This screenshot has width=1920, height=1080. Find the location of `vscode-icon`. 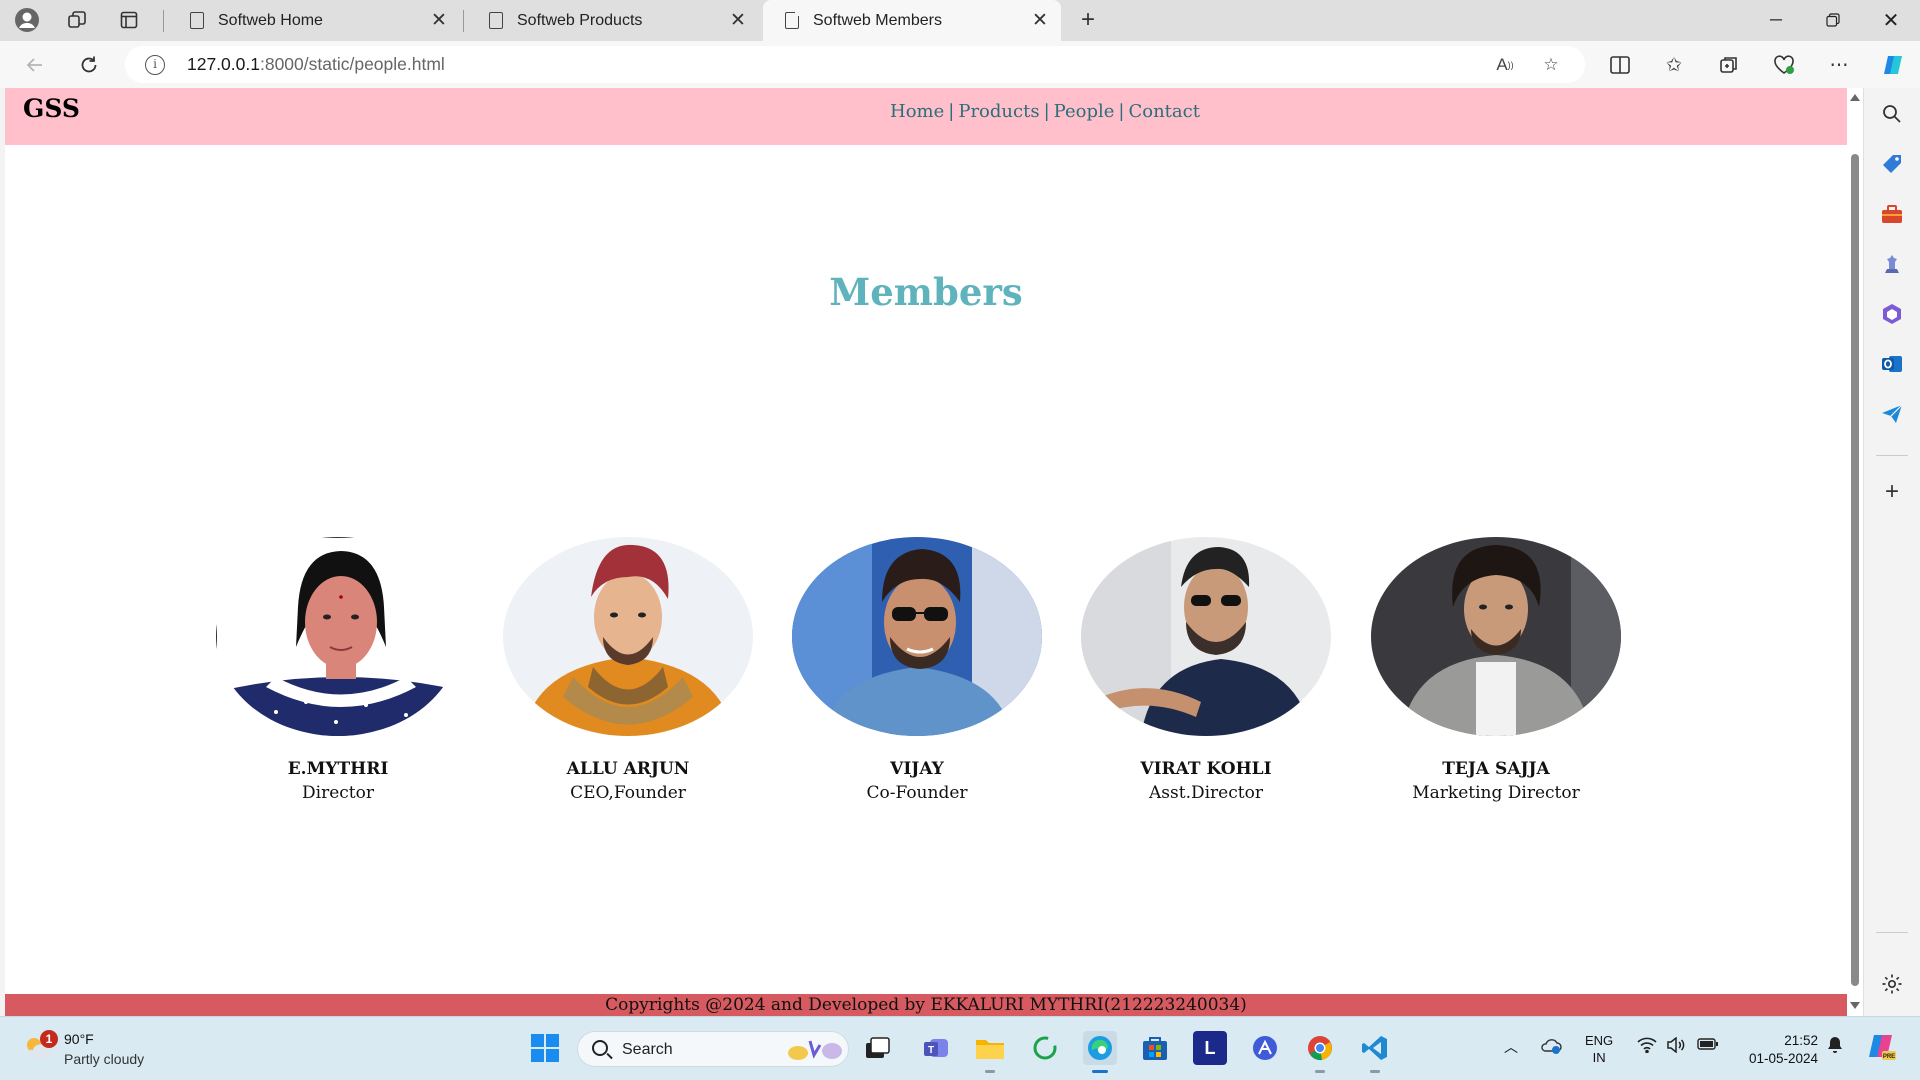

vscode-icon is located at coordinates (1375, 1052).